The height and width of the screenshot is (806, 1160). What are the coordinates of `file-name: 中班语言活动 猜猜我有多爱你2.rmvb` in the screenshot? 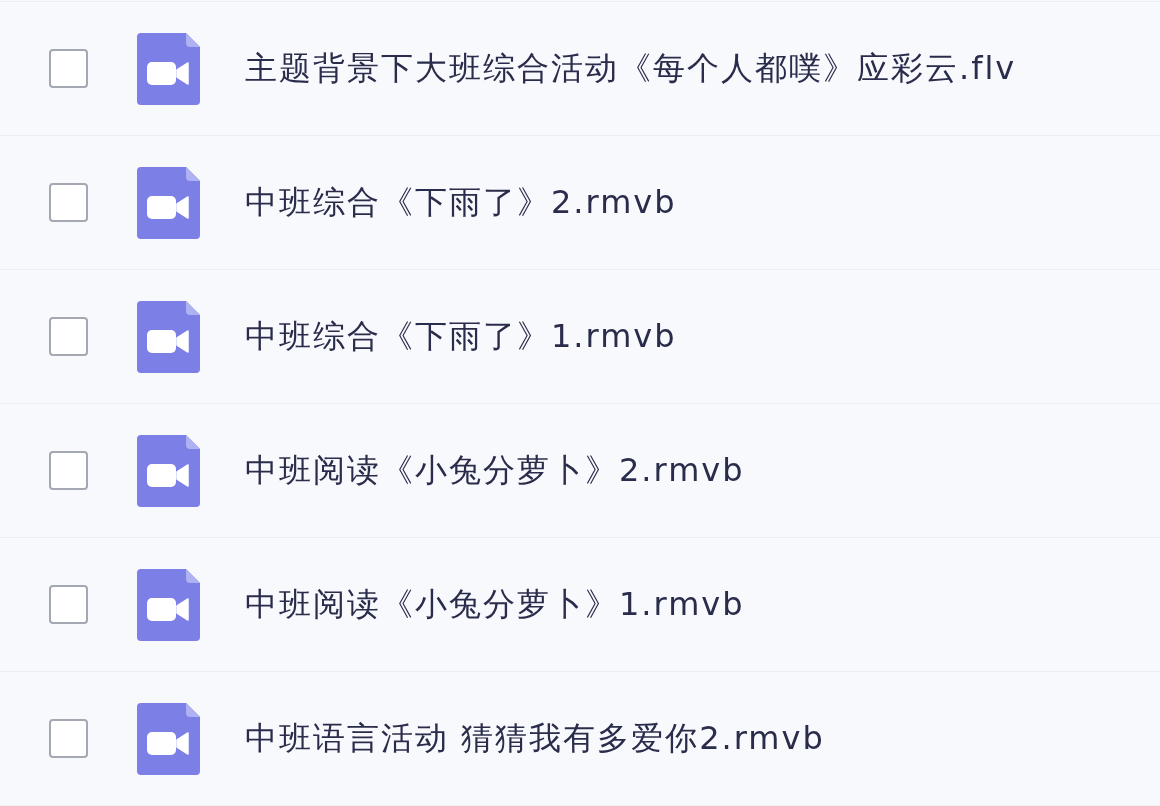 It's located at (535, 738).